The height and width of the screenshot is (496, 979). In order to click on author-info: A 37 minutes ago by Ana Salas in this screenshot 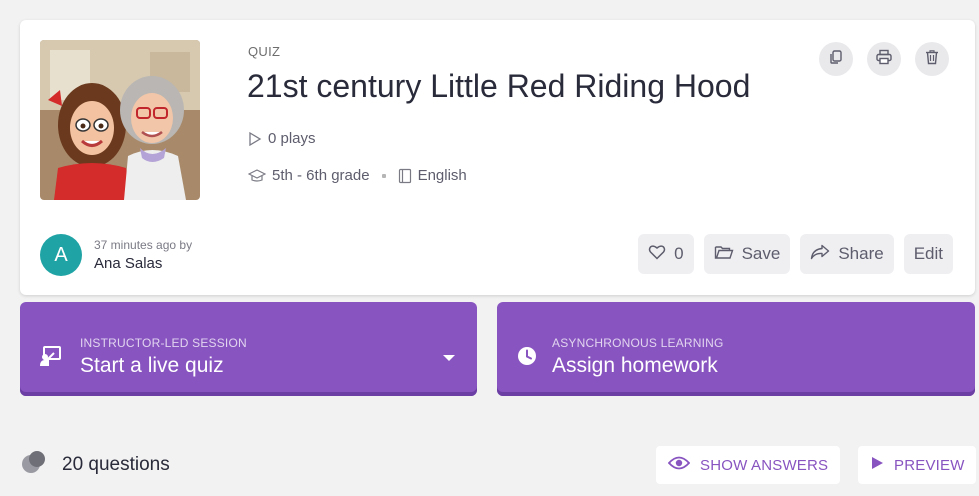, I will do `click(116, 255)`.